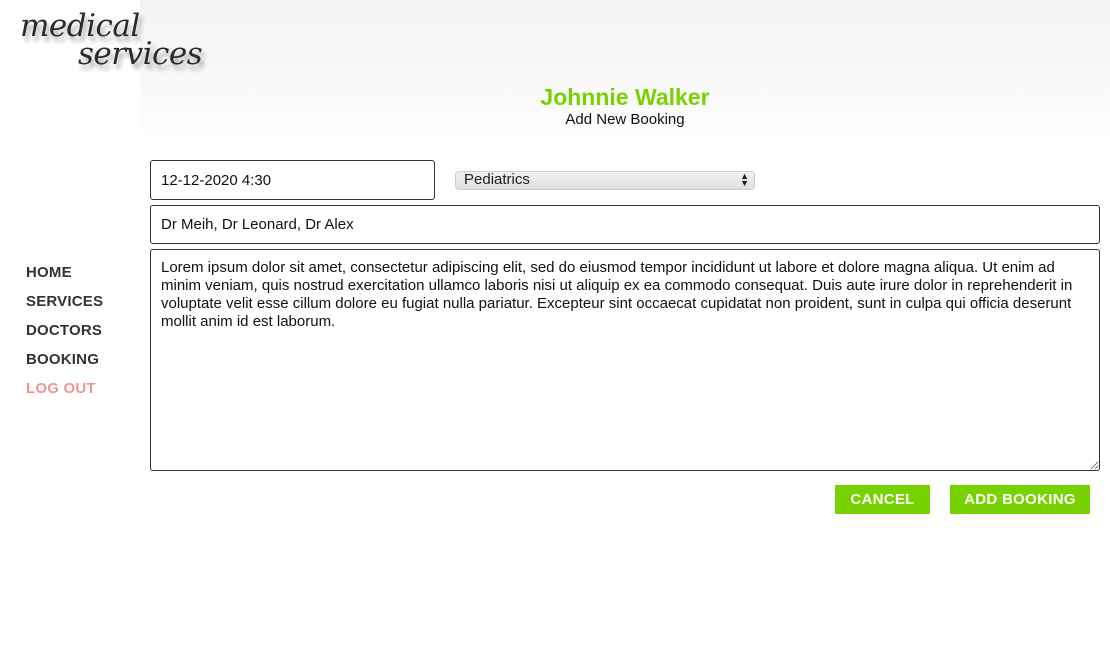  Describe the element at coordinates (744, 179) in the screenshot. I see `select-arrows-icon: ▲ ▼` at that location.